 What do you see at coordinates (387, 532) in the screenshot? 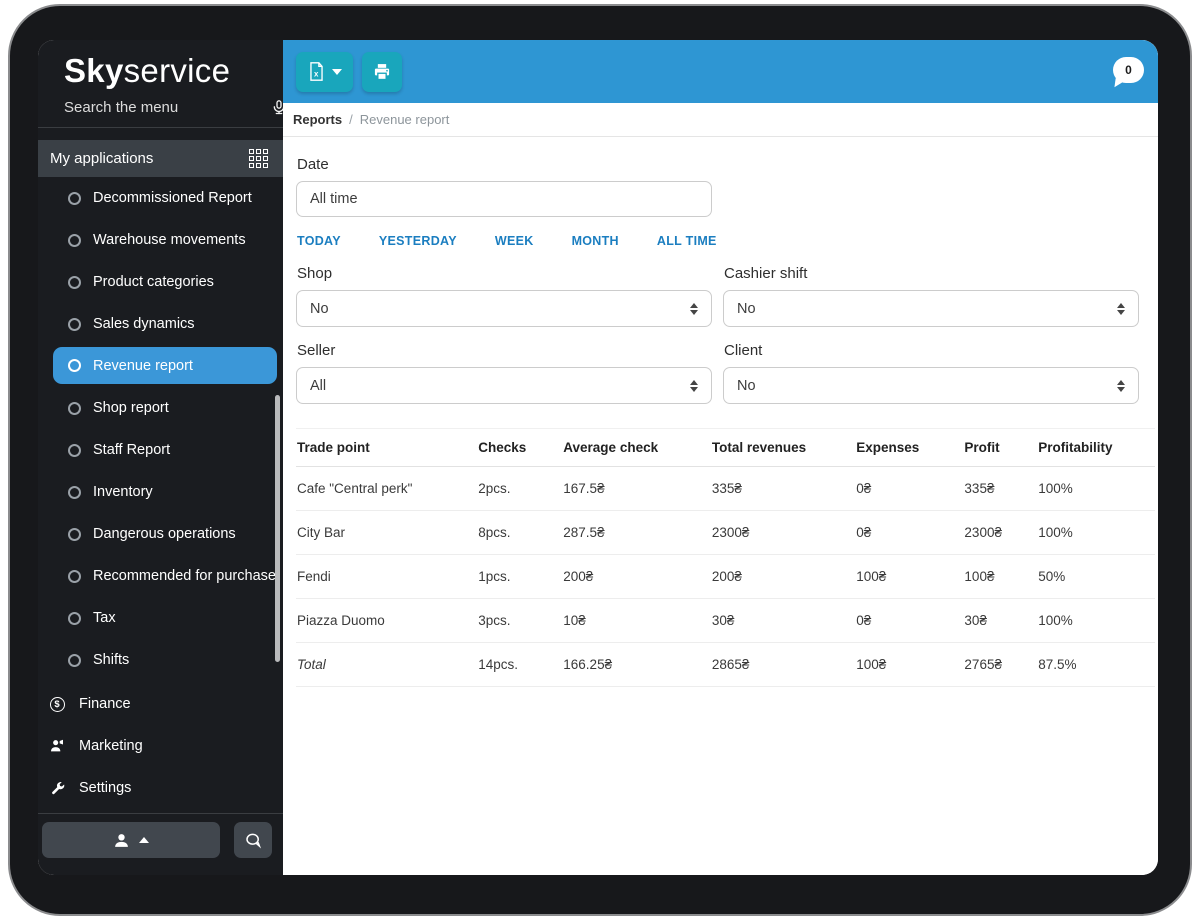
I see `cell-trade-point: City Bar` at bounding box center [387, 532].